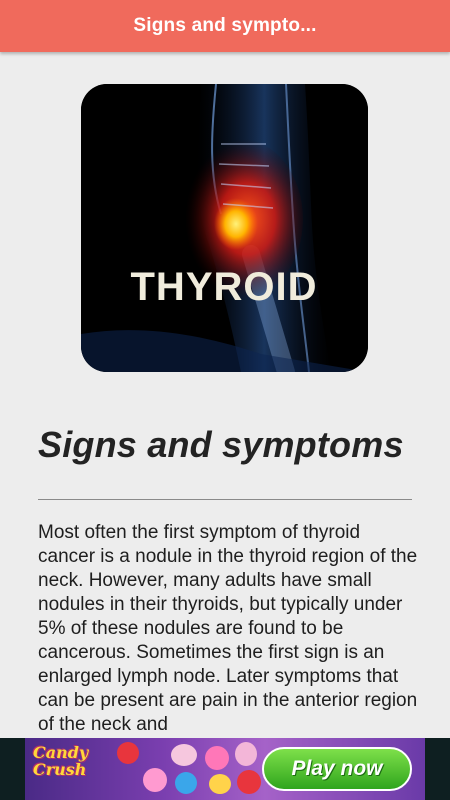  What do you see at coordinates (221, 444) in the screenshot?
I see `article-heading: Signs and symptoms` at bounding box center [221, 444].